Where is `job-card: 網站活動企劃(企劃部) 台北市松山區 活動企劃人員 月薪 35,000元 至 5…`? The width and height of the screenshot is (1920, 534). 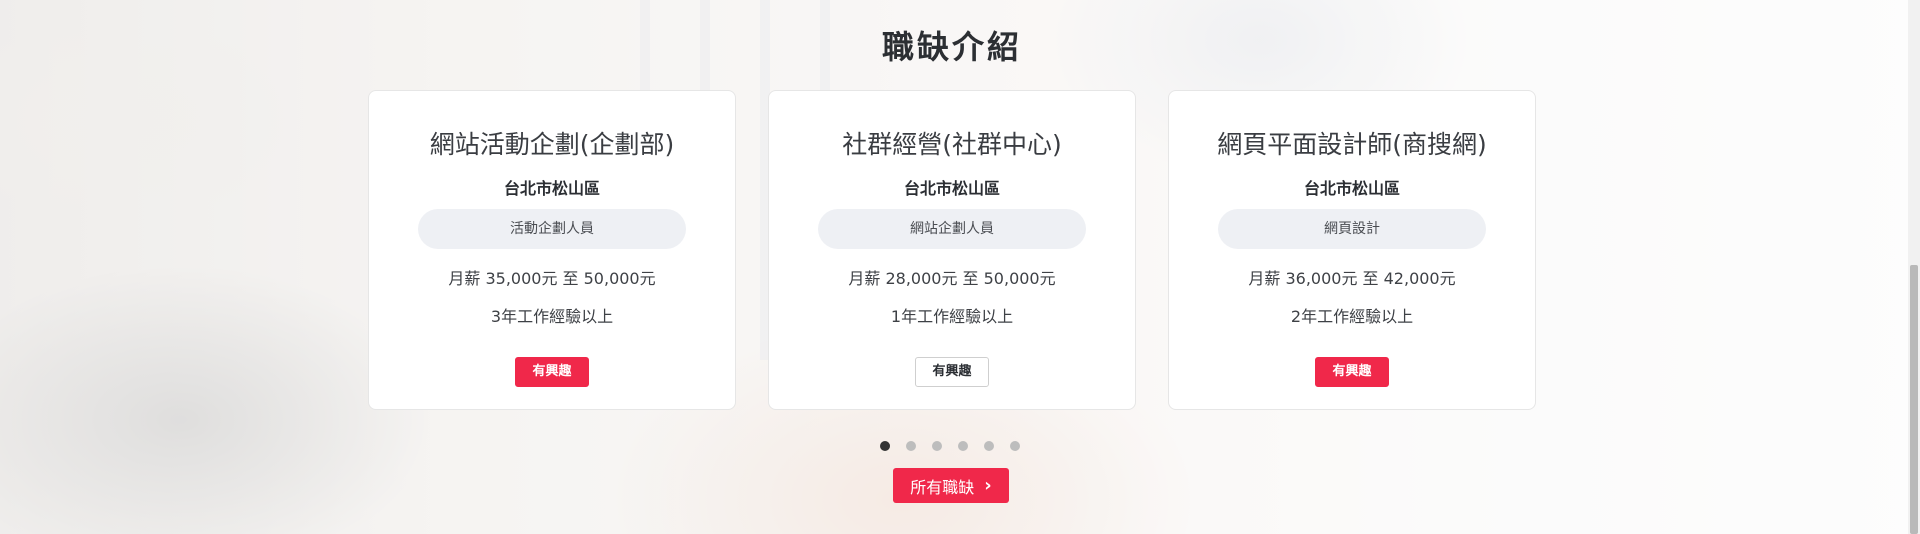 job-card: 網站活動企劃(企劃部) 台北市松山區 活動企劃人員 月薪 35,000元 至 5… is located at coordinates (552, 250).